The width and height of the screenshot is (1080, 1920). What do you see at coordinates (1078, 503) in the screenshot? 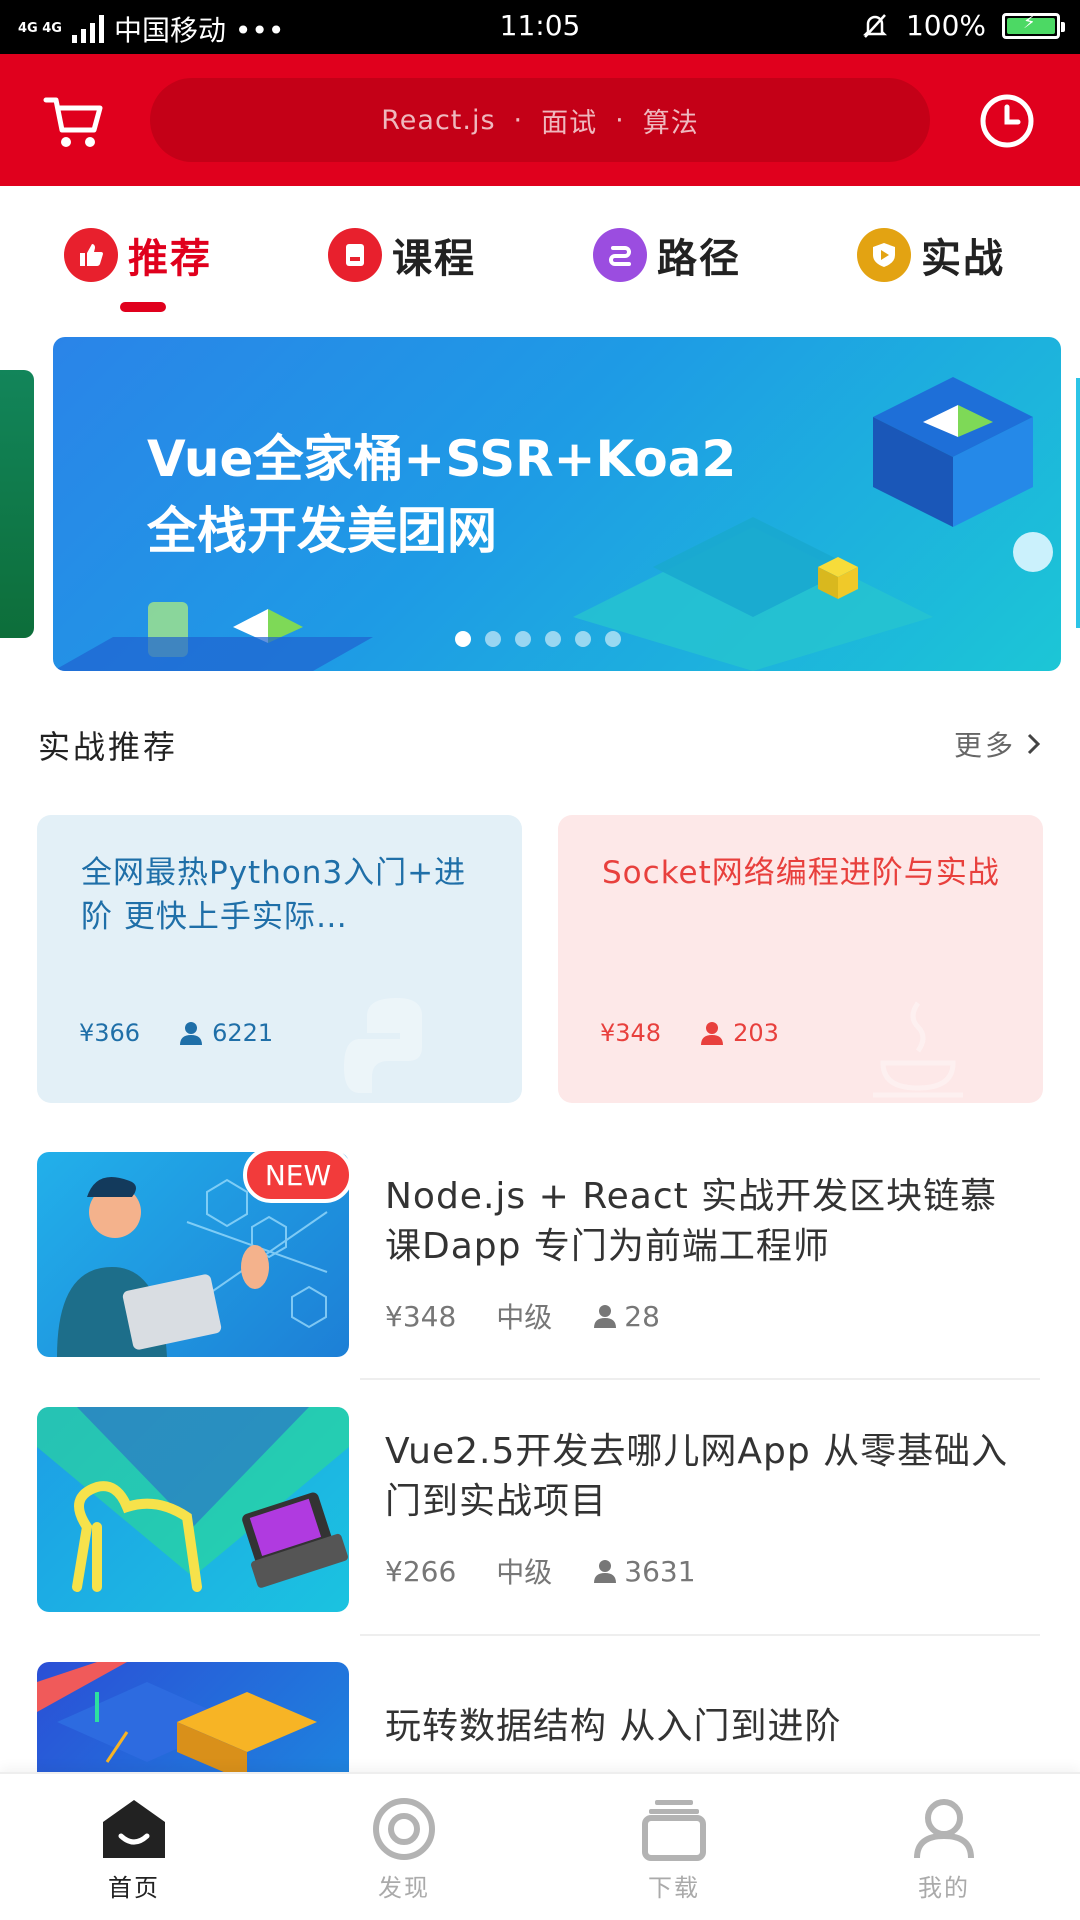
I see `banner-next-peek` at bounding box center [1078, 503].